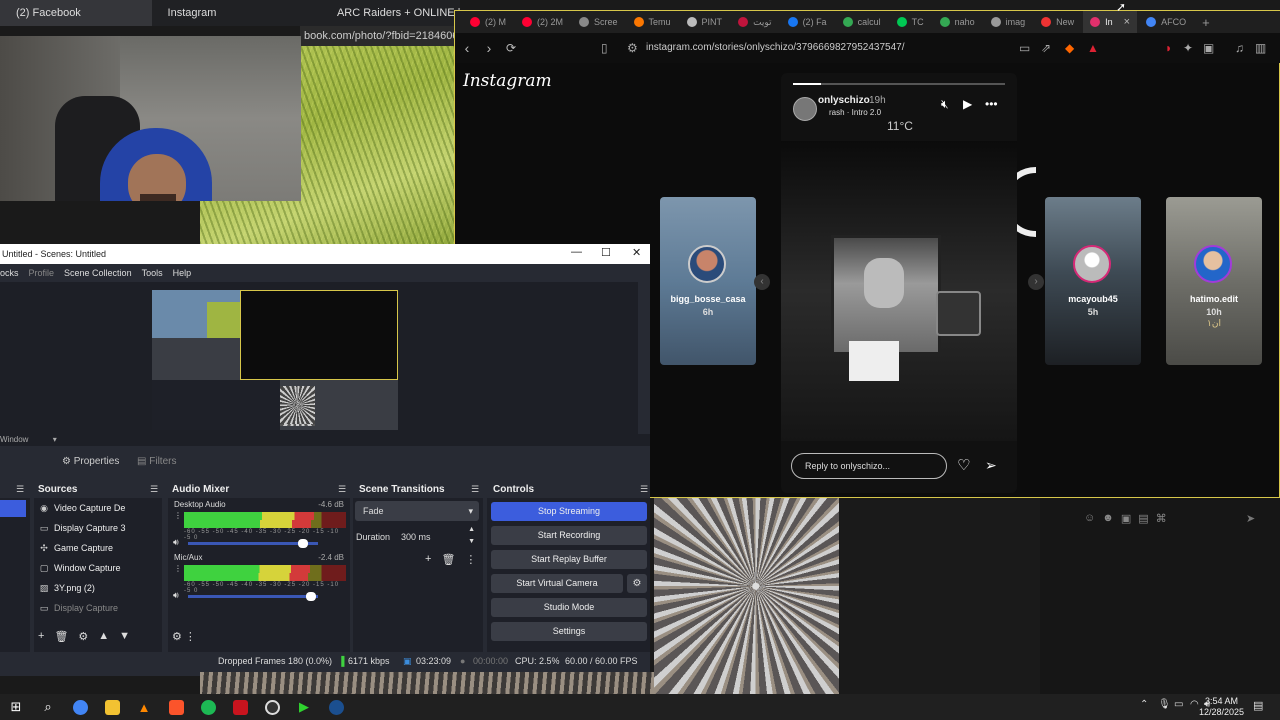  Describe the element at coordinates (9, 273) in the screenshot. I see `menu-docks: ocks` at that location.